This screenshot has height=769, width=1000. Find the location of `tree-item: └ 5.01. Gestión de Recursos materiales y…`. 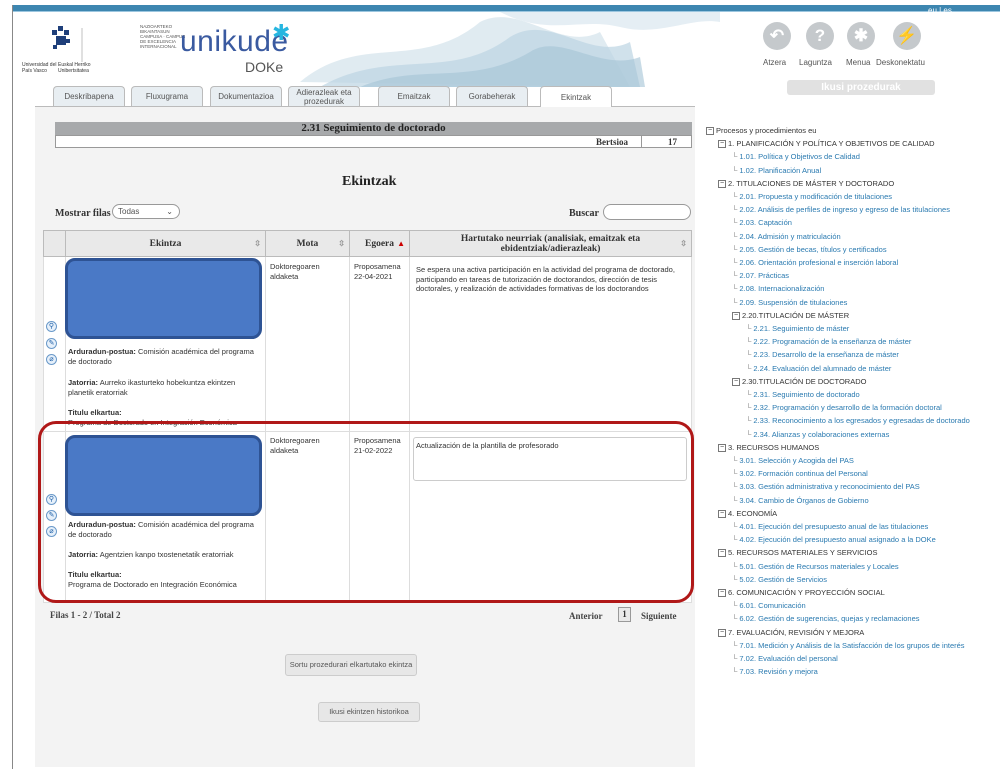

tree-item: └ 5.01. Gestión de Recursos materiales y… is located at coordinates (815, 567).